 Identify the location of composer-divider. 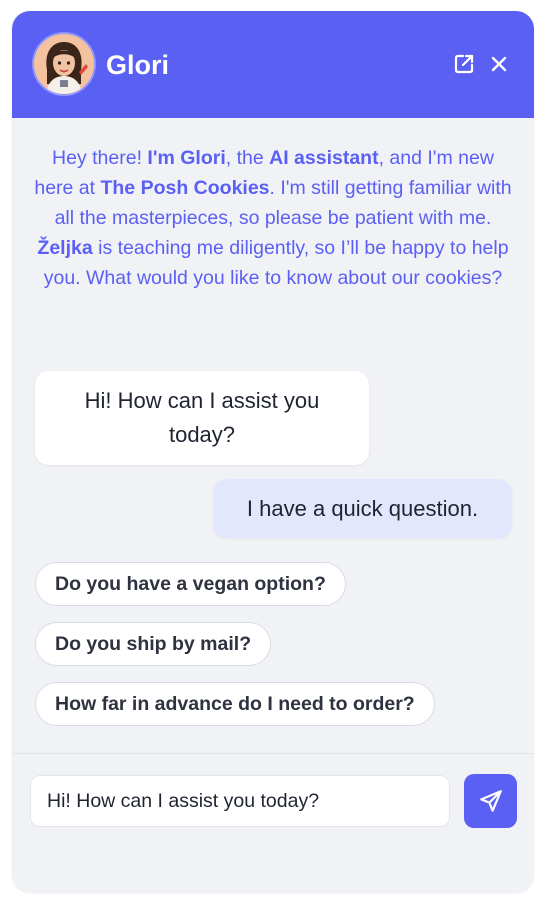
(273, 753).